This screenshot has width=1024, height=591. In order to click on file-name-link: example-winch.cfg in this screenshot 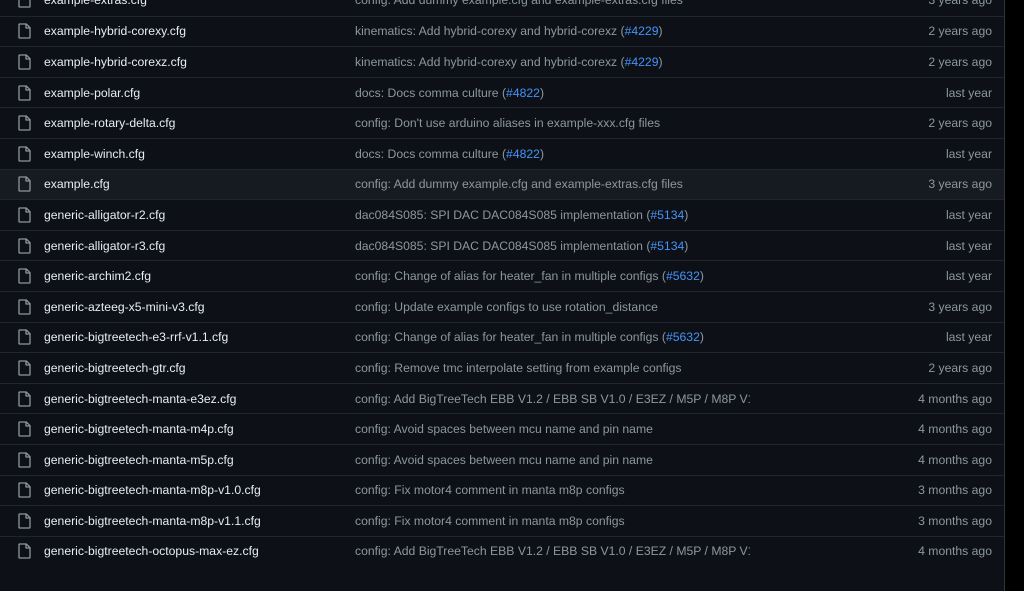, I will do `click(94, 154)`.